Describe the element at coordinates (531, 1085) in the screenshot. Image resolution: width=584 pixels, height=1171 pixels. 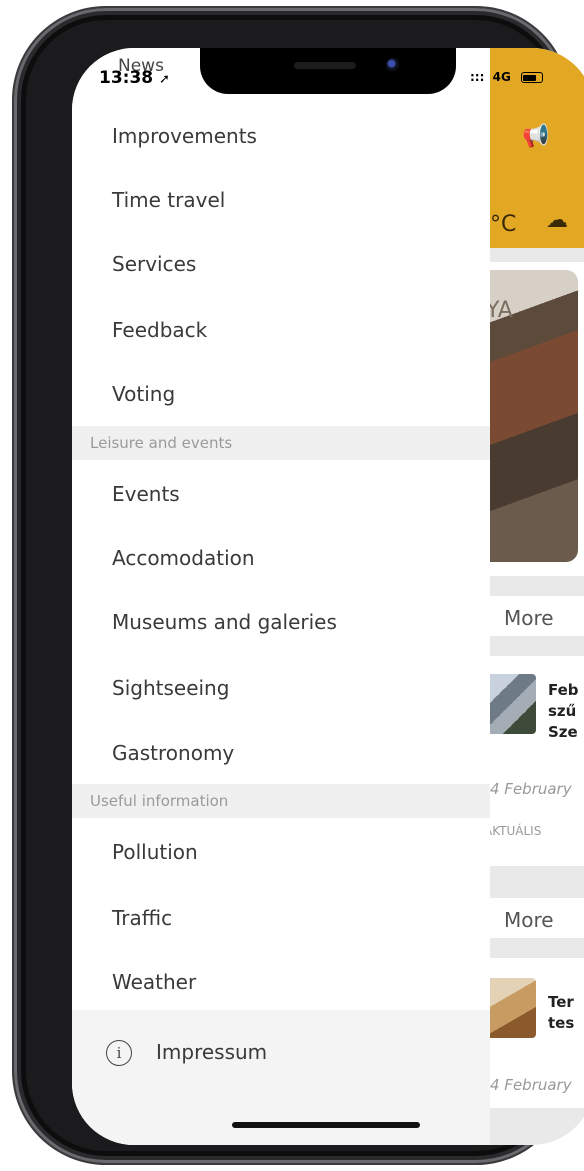
I see `news-date-2: 4 February` at that location.